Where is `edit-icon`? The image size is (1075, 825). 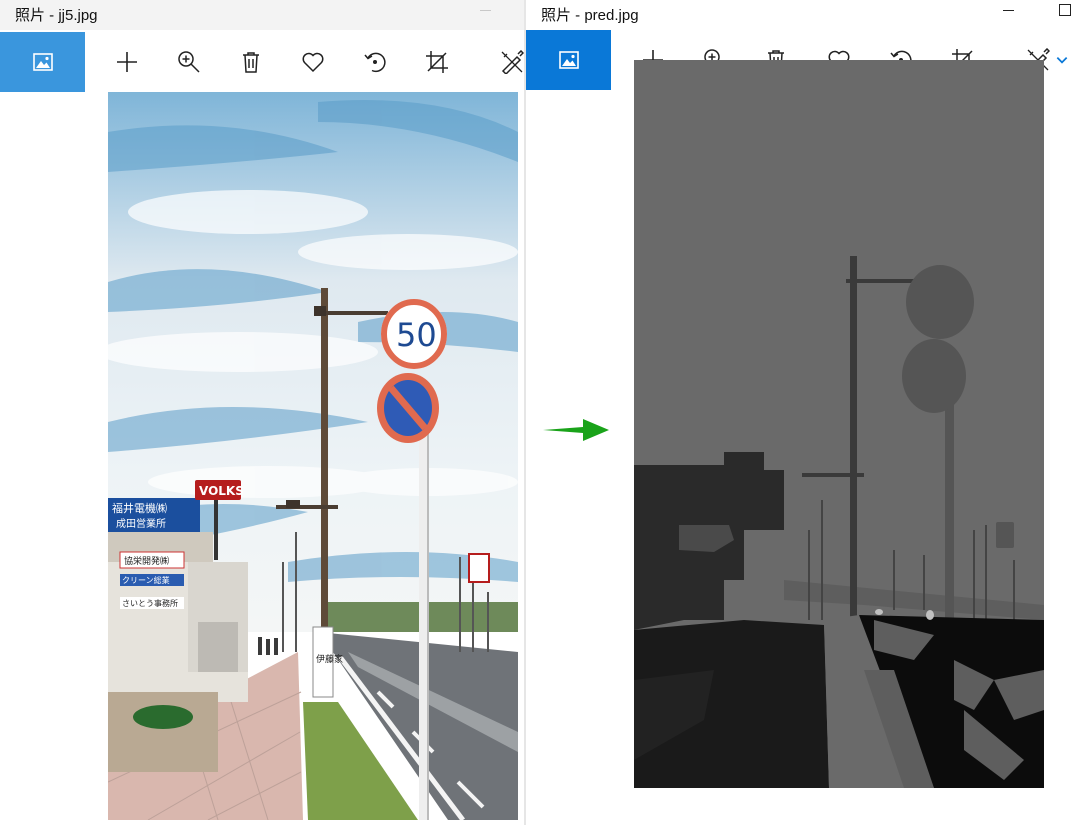
edit-icon is located at coordinates (512, 62).